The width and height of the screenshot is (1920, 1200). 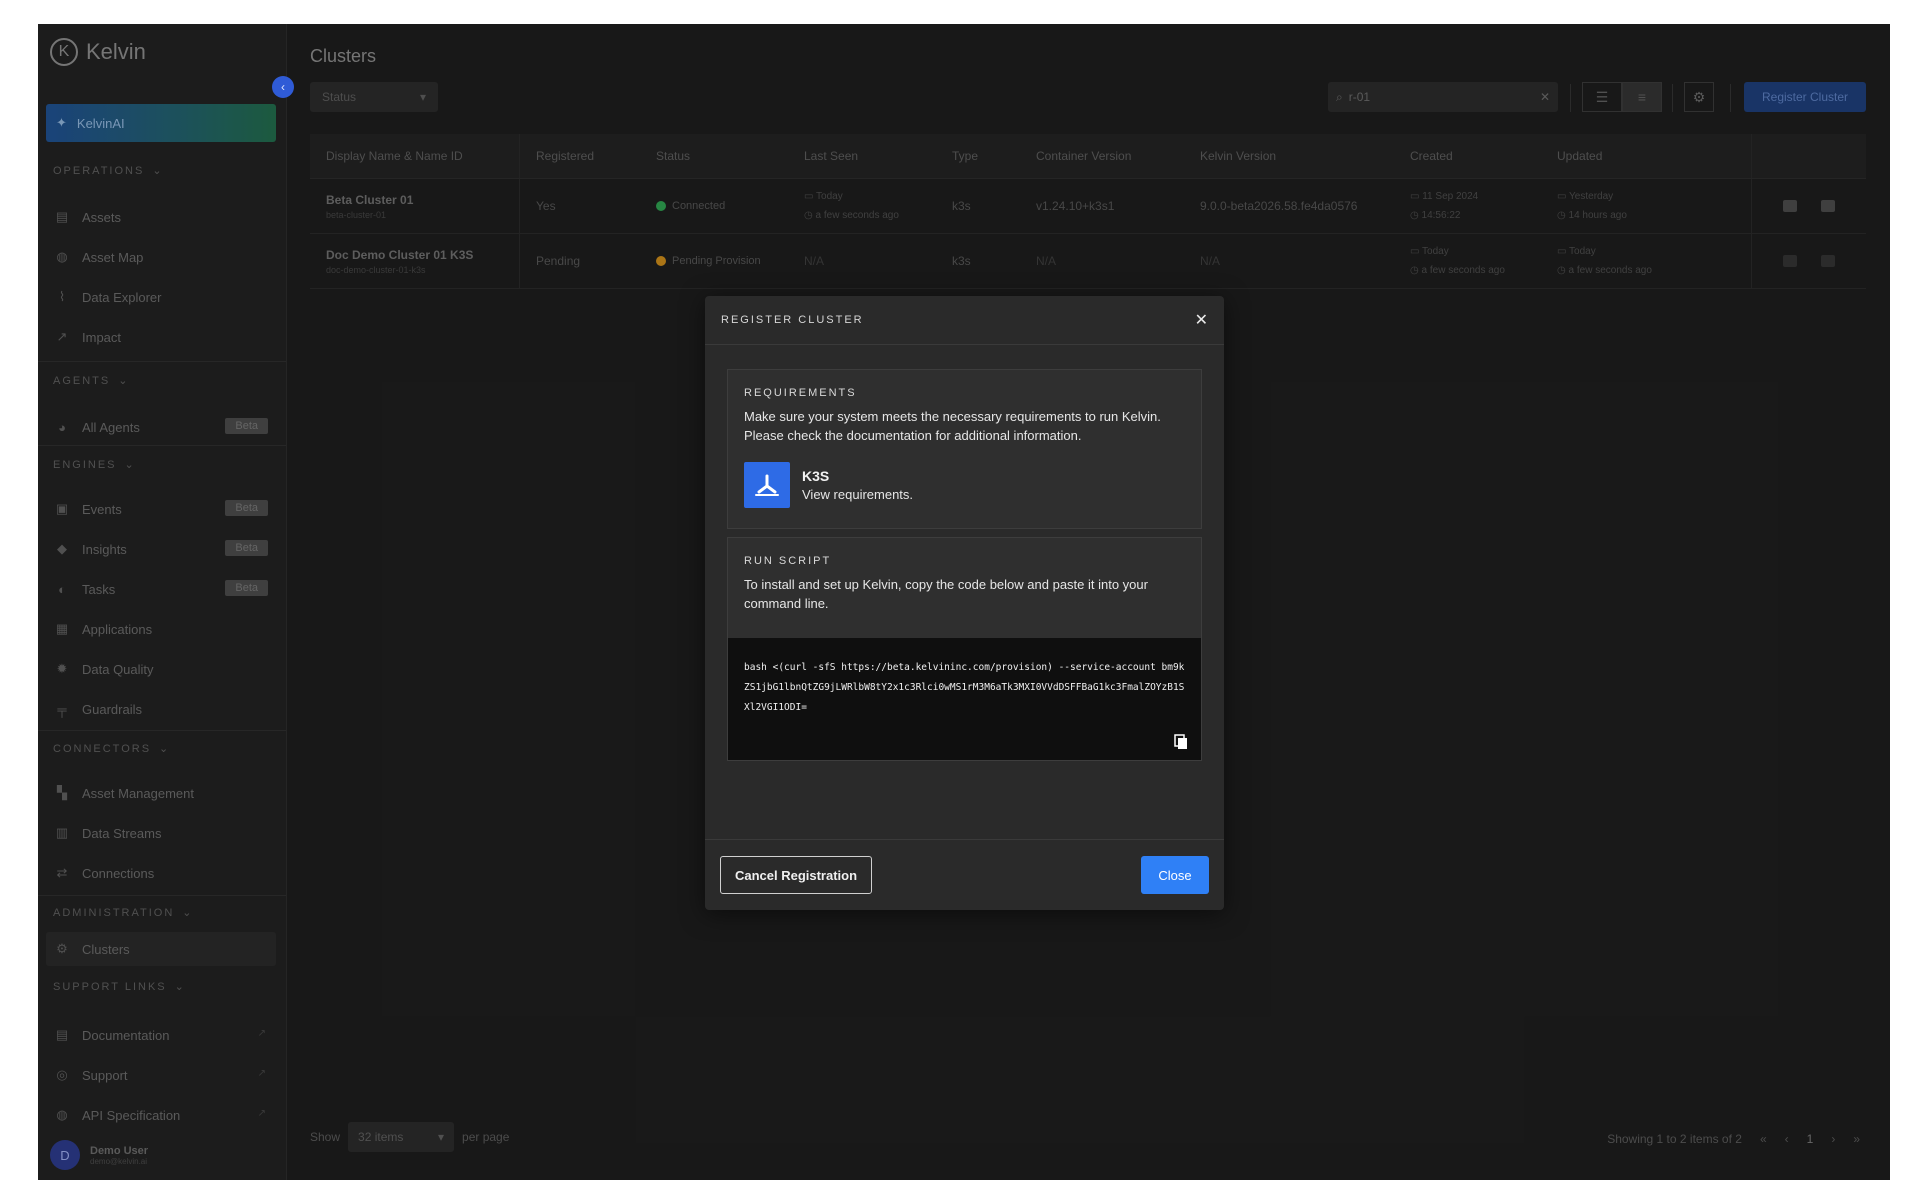 I want to click on cancel-registration-button: Cancel Registration, so click(x=796, y=875).